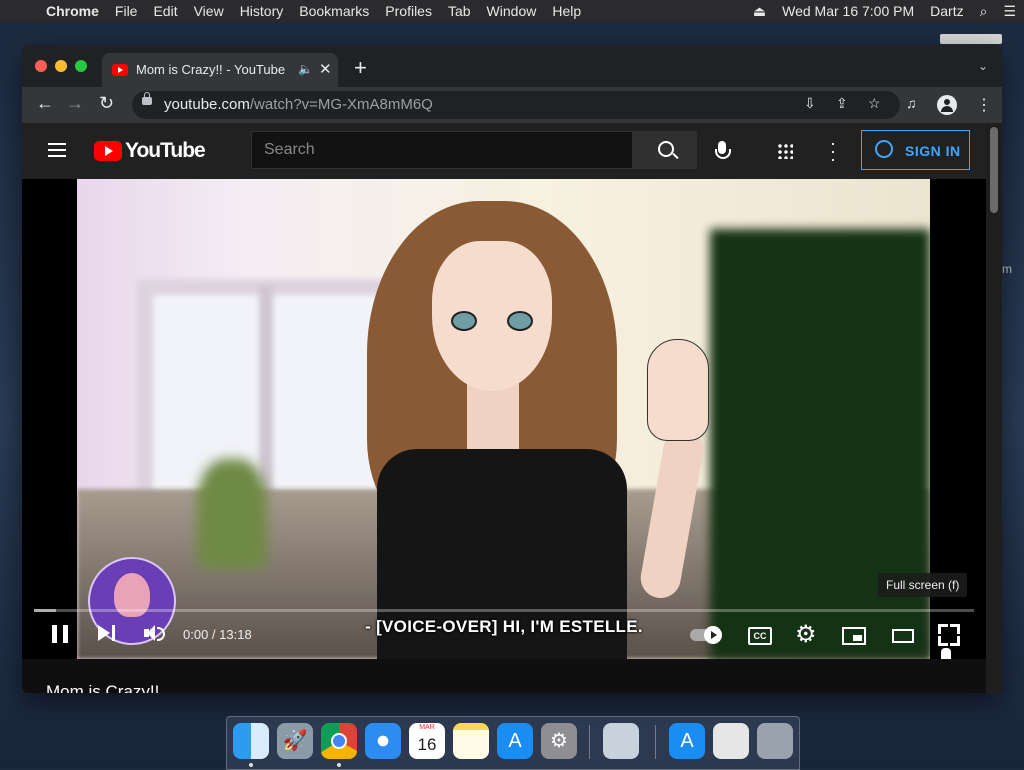 This screenshot has height=770, width=1024. I want to click on menu-window: Window, so click(512, 11).